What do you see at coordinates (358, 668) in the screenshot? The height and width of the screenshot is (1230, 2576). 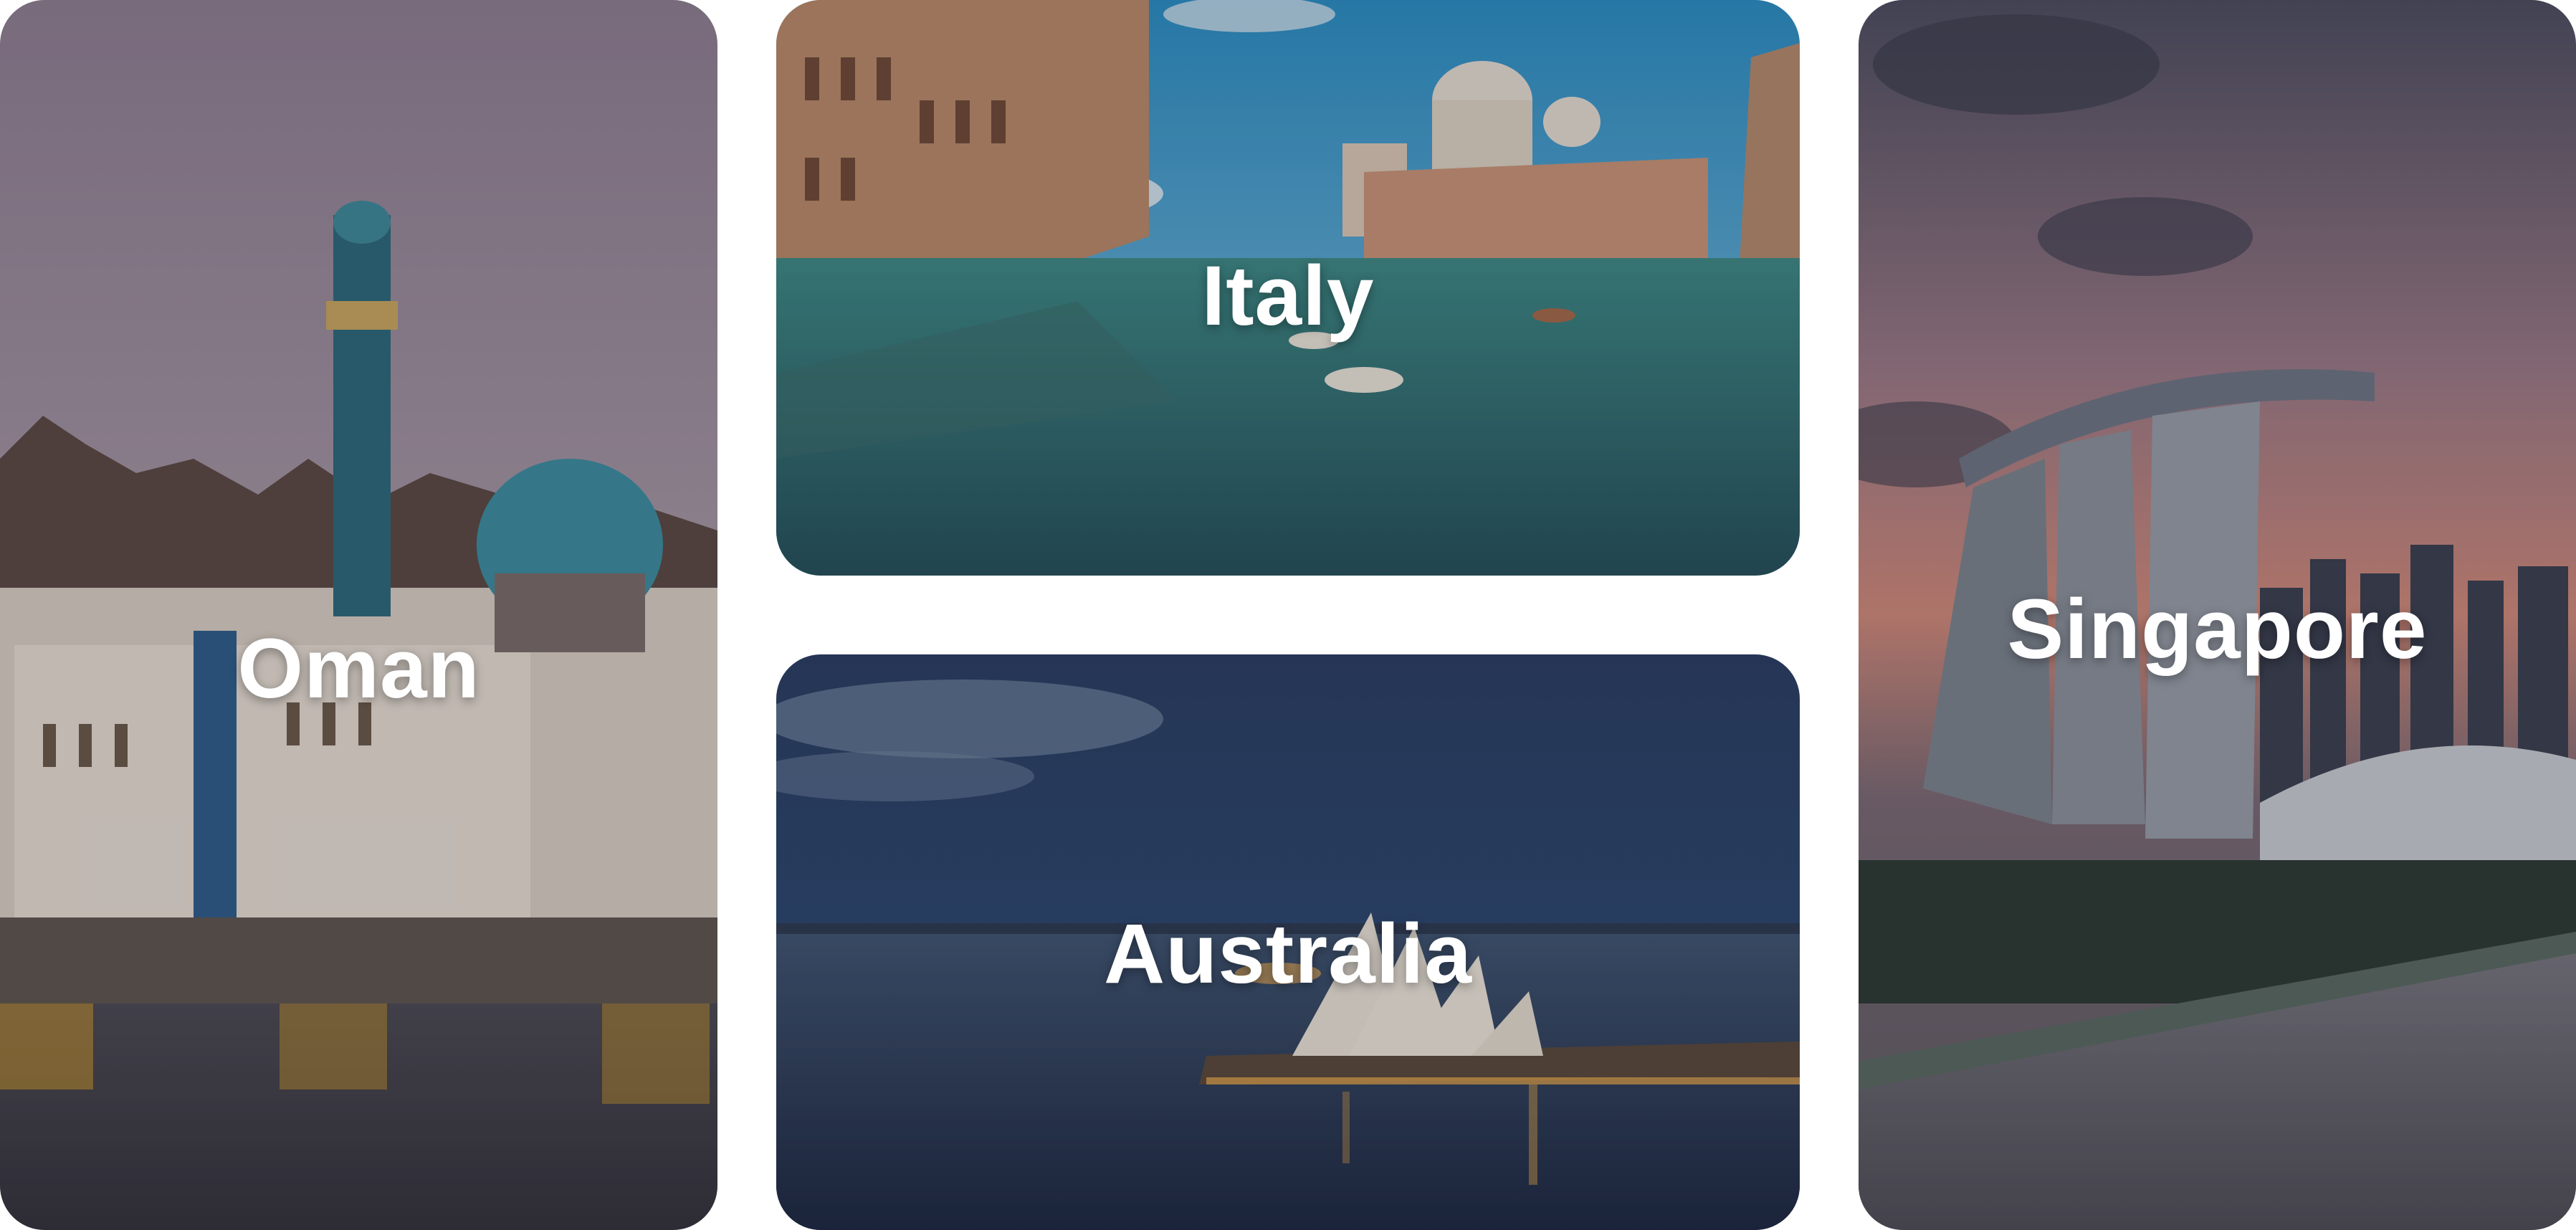 I see `destination-label: Oman` at bounding box center [358, 668].